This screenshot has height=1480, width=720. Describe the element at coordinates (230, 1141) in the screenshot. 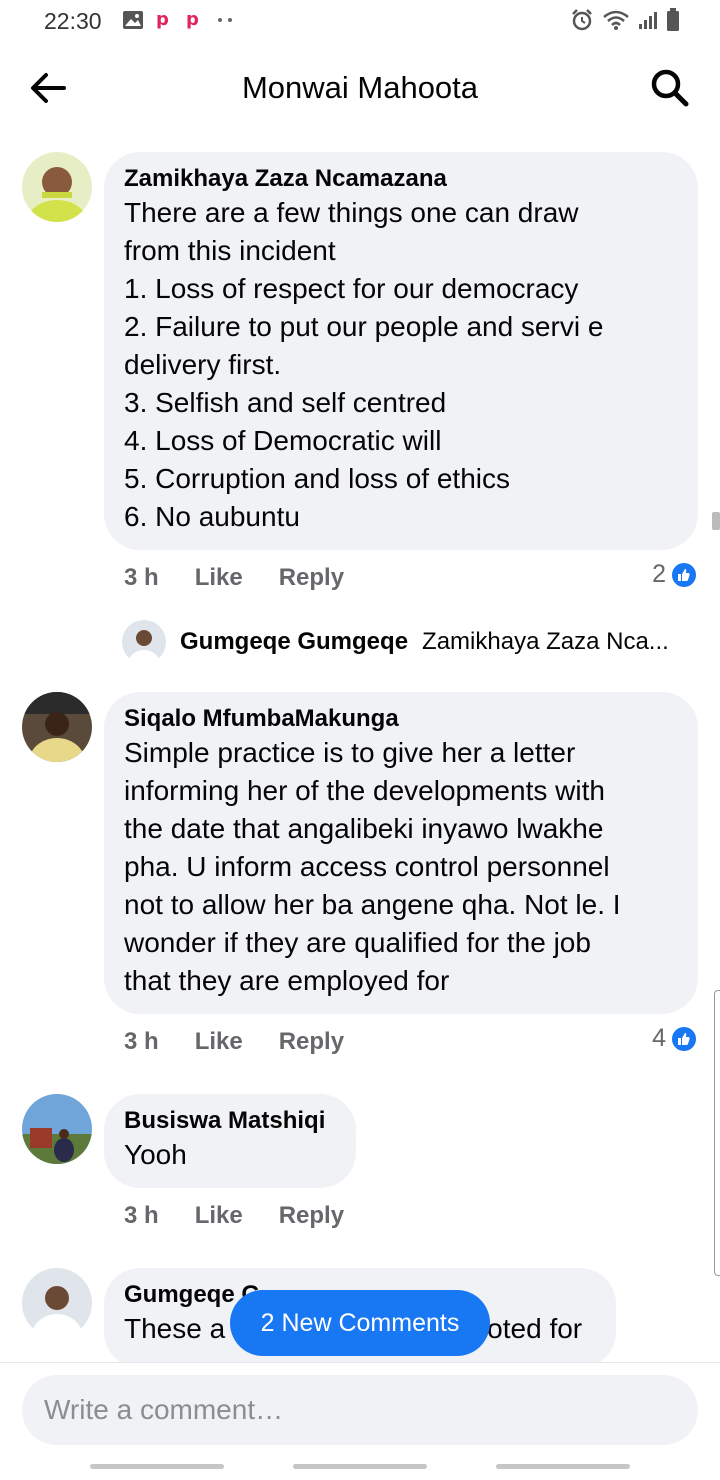

I see `comment-bubble: Busiswa Matshiqi Yooh` at that location.